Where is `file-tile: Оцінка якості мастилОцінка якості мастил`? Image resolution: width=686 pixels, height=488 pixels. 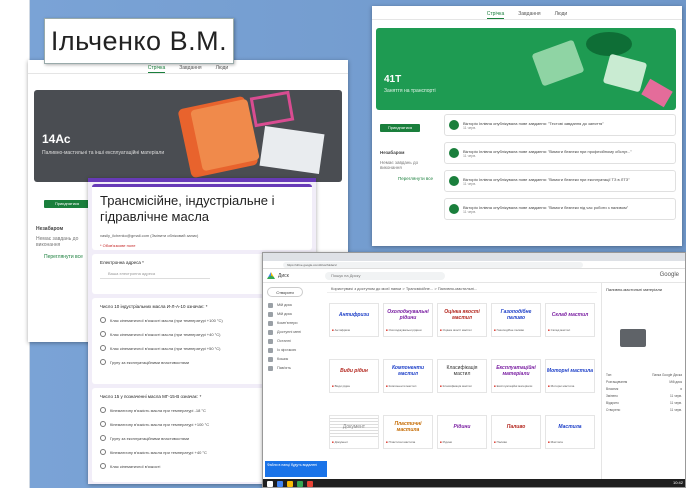
file-tile: Оцінка якості мастилОцінка якості мастил is located at coordinates (462, 320).